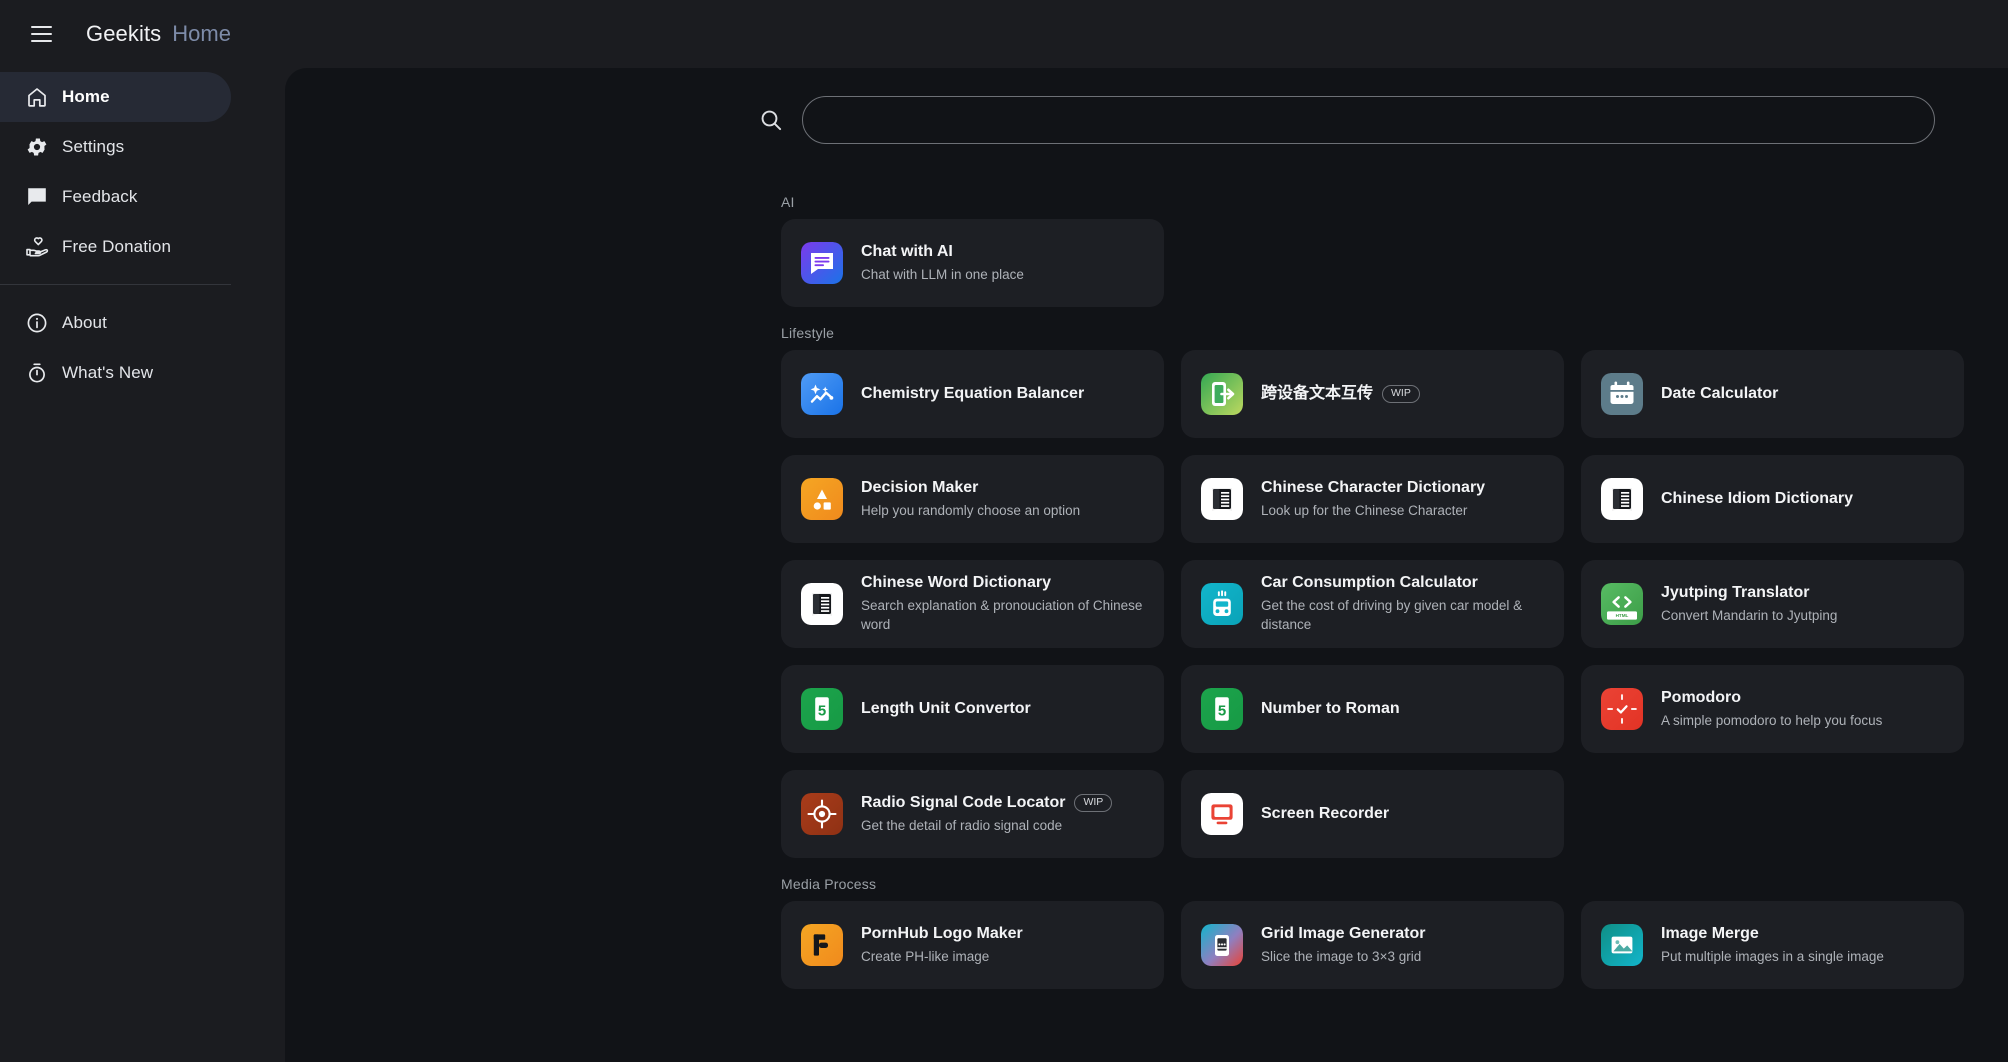 This screenshot has width=2008, height=1062. What do you see at coordinates (1720, 393) in the screenshot?
I see `app-card-title-text: Date Calculator` at bounding box center [1720, 393].